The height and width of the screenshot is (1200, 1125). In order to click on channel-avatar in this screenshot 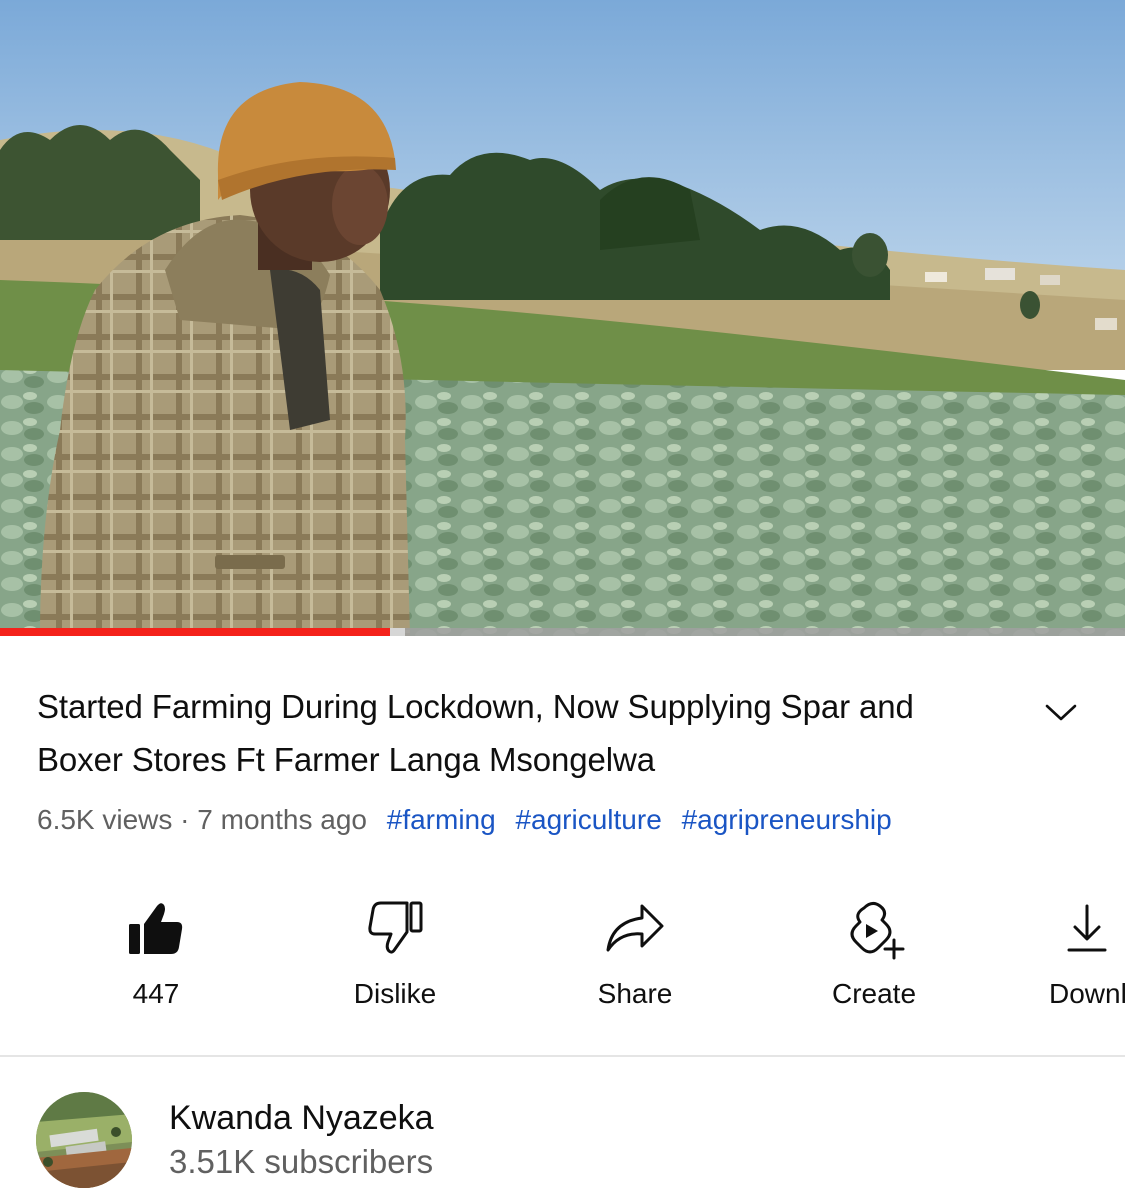, I will do `click(84, 1140)`.